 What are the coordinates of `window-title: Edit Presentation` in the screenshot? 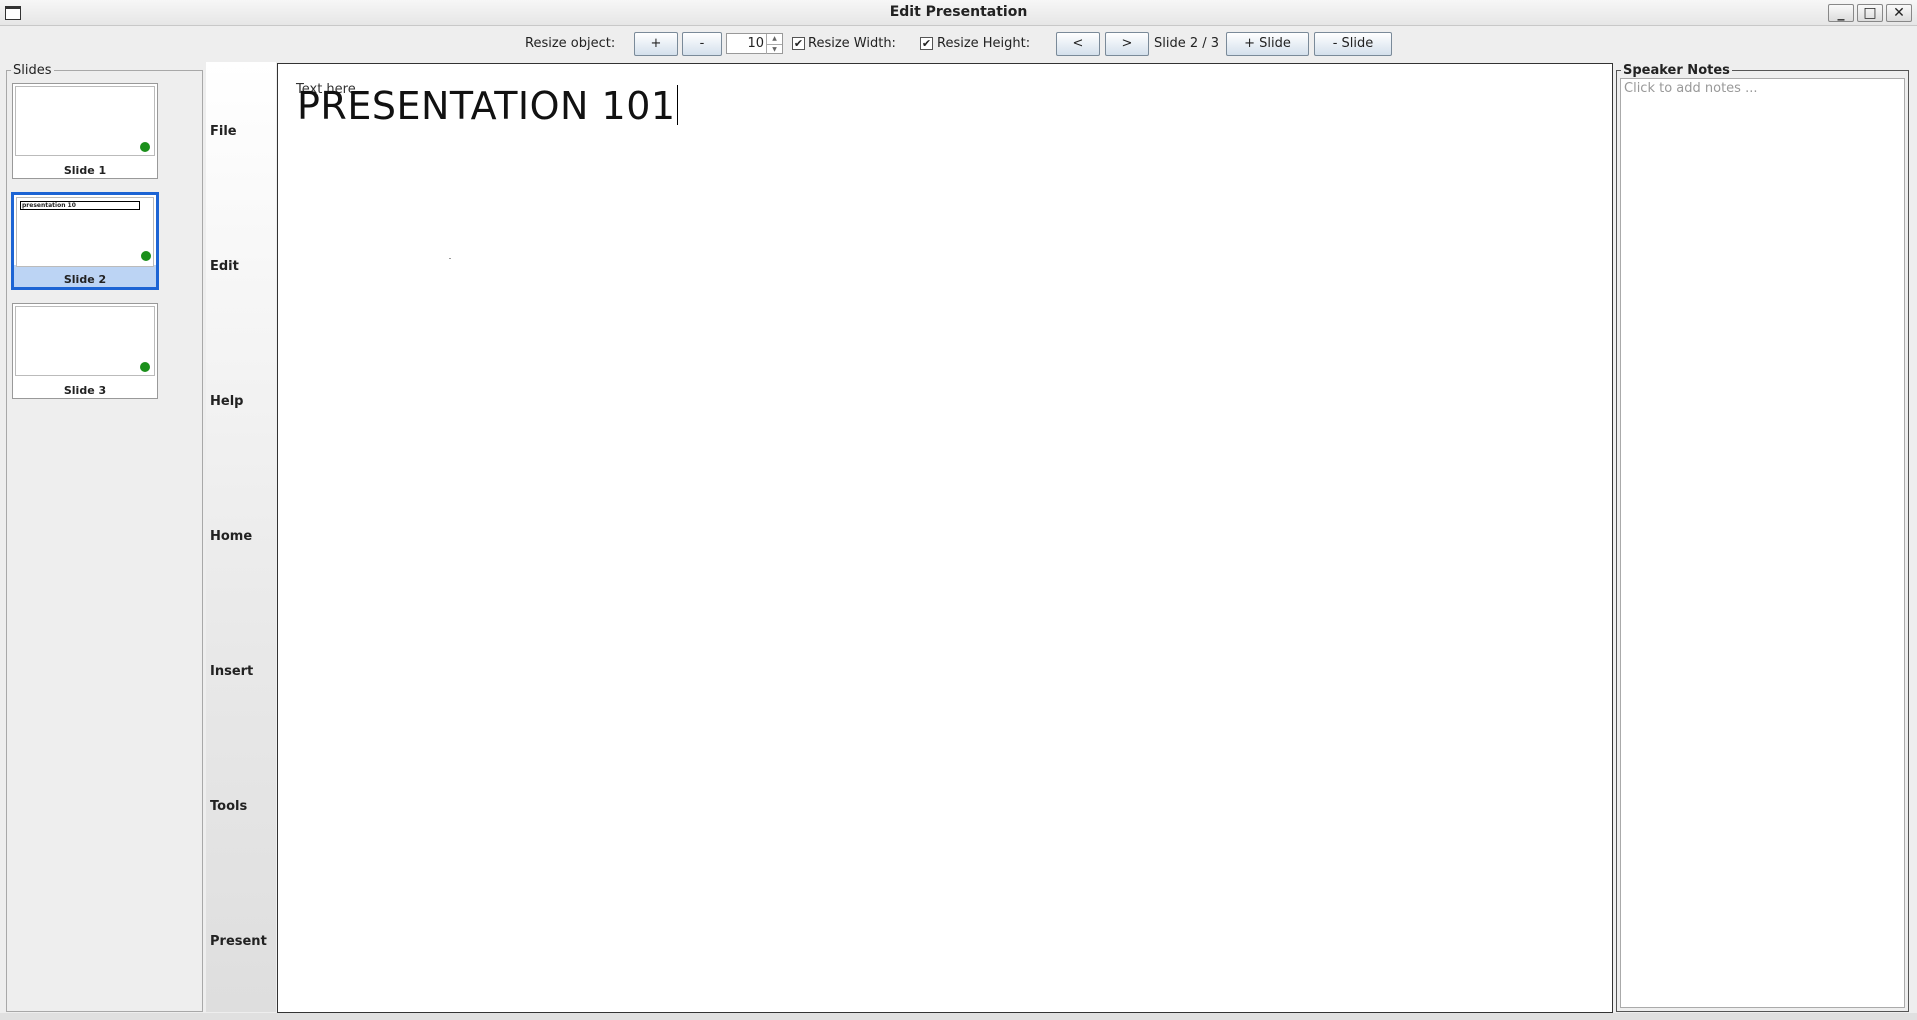 It's located at (958, 12).